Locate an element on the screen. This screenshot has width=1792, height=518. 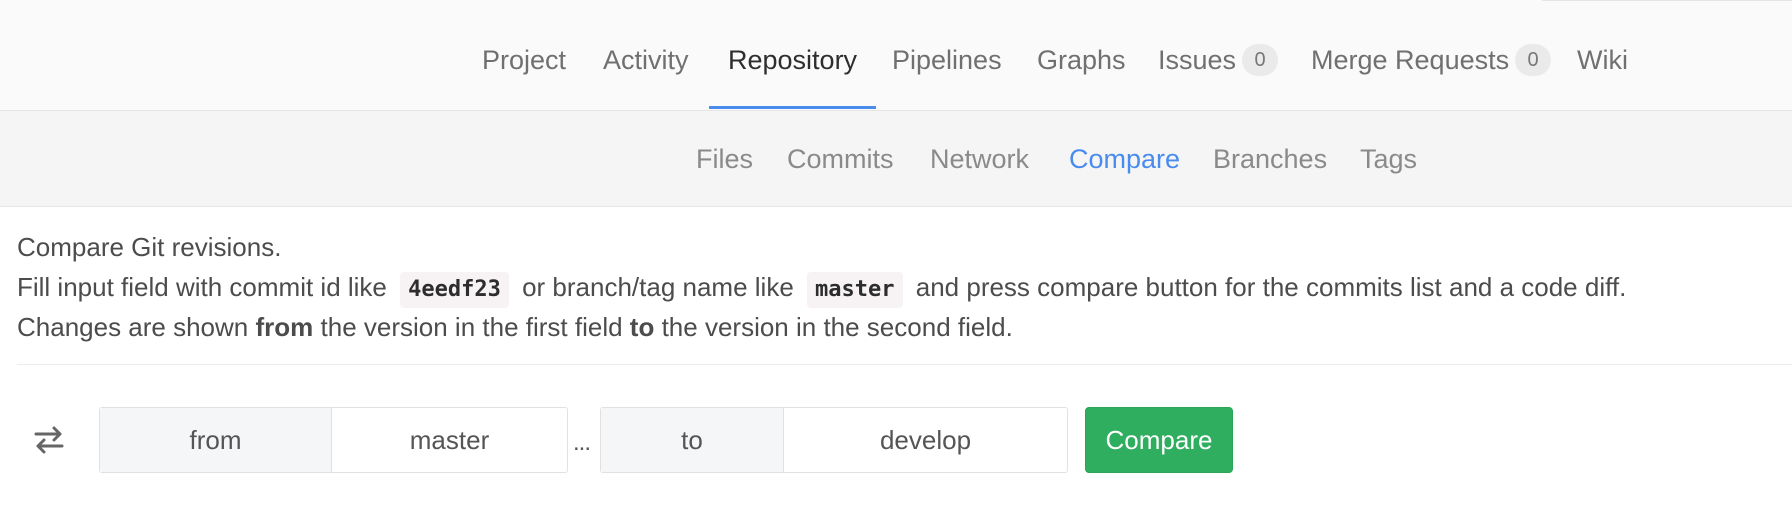
nav-wiki: Wiki is located at coordinates (1602, 55).